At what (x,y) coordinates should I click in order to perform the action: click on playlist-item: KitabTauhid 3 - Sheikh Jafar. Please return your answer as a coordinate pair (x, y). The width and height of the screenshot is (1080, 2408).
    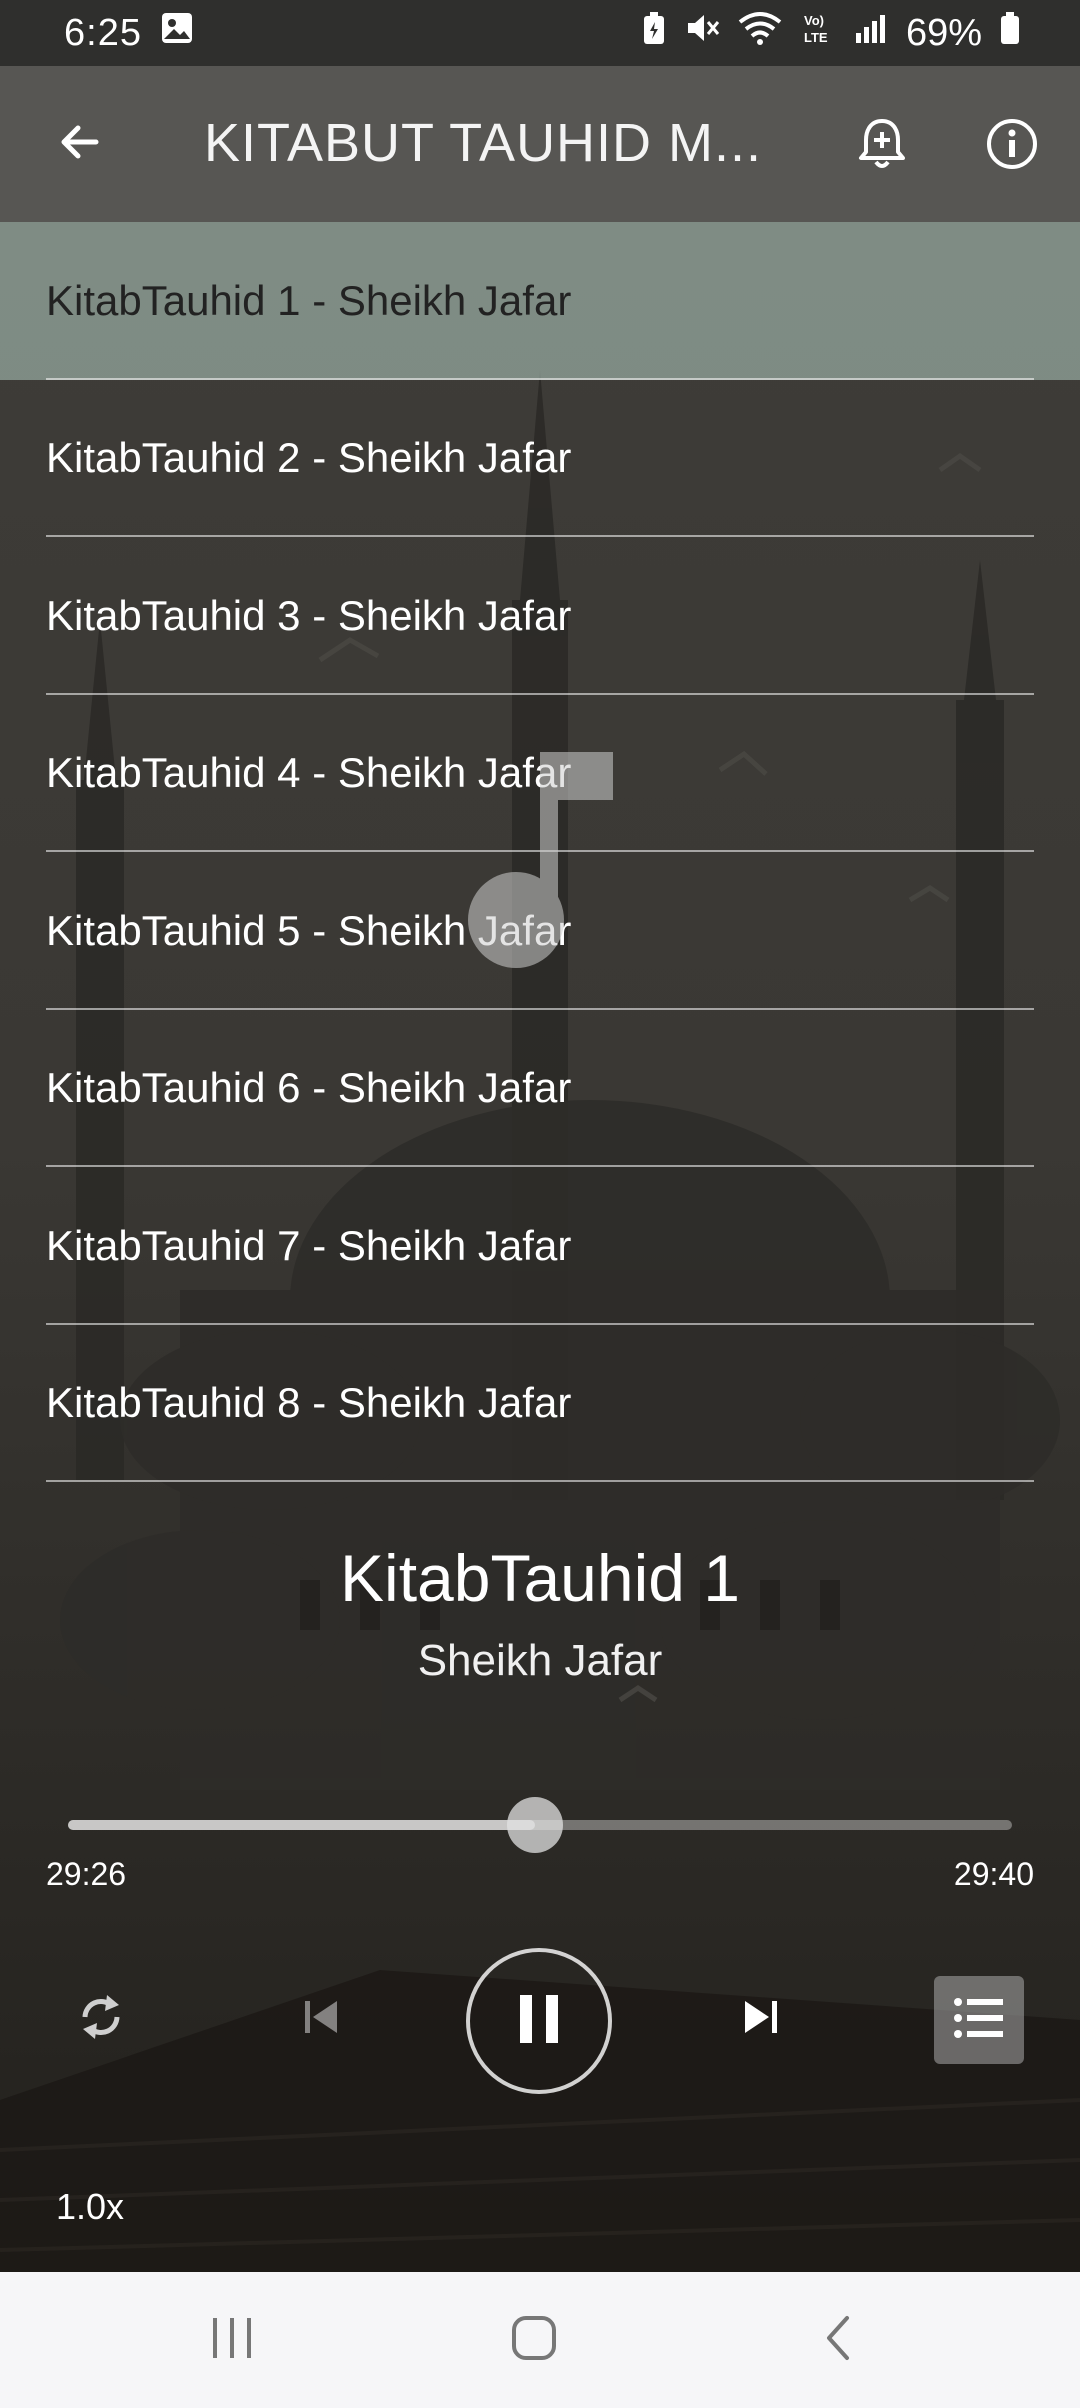
    Looking at the image, I should click on (540, 616).